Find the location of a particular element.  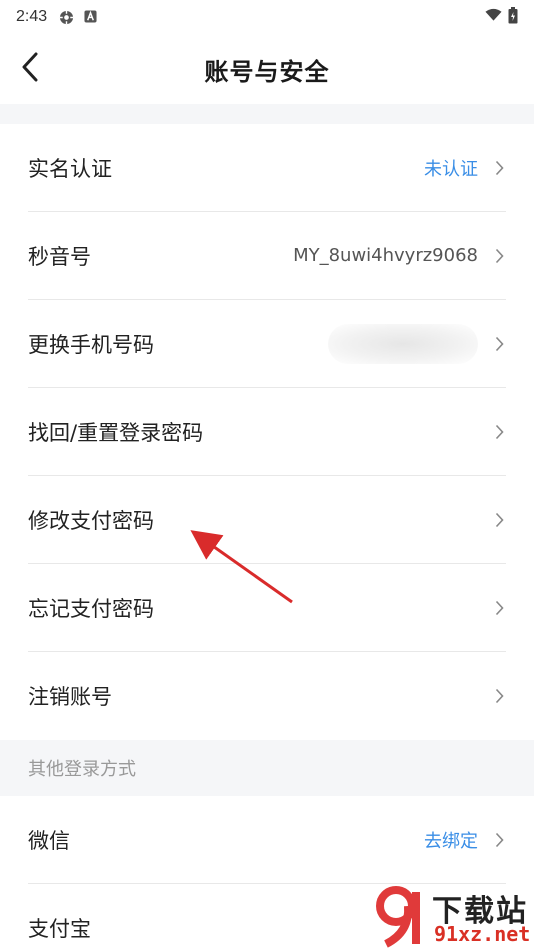

status-time: 2:43 is located at coordinates (32, 16).